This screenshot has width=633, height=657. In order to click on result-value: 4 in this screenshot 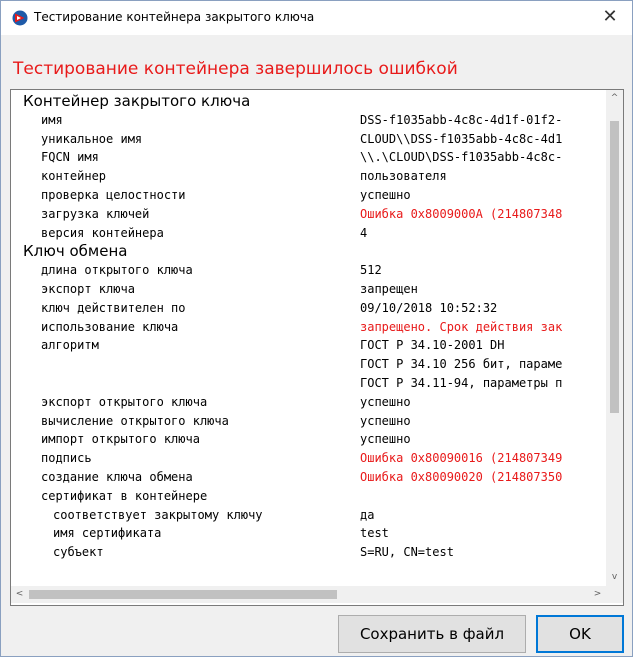, I will do `click(364, 232)`.